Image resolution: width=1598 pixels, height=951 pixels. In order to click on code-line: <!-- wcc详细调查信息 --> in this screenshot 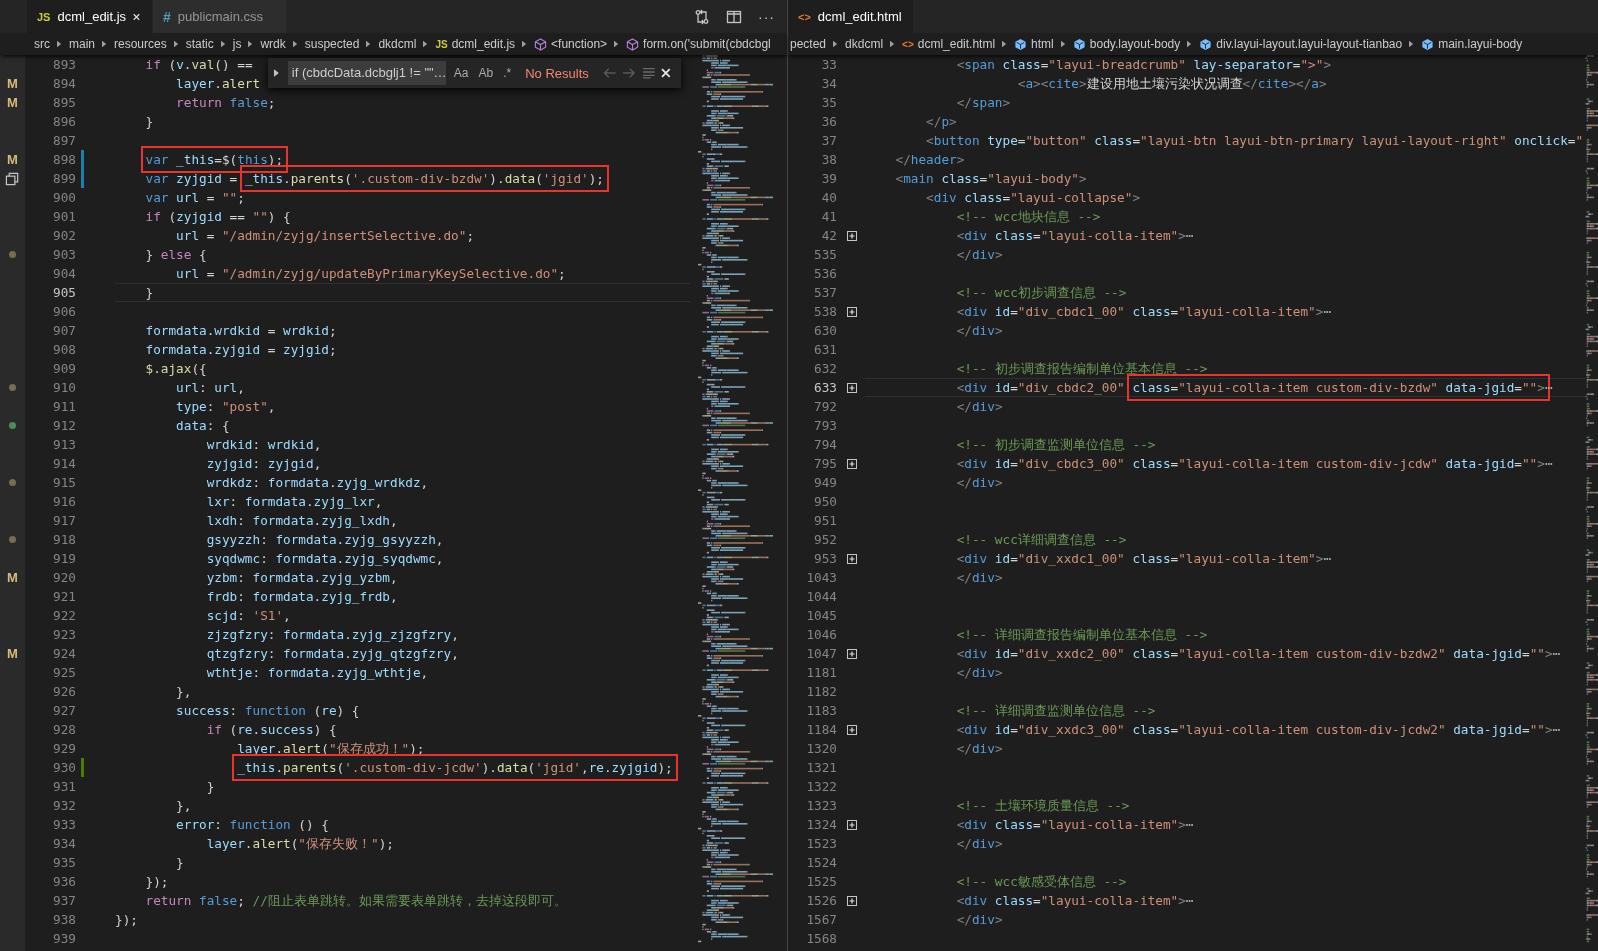, I will do `click(1041, 539)`.